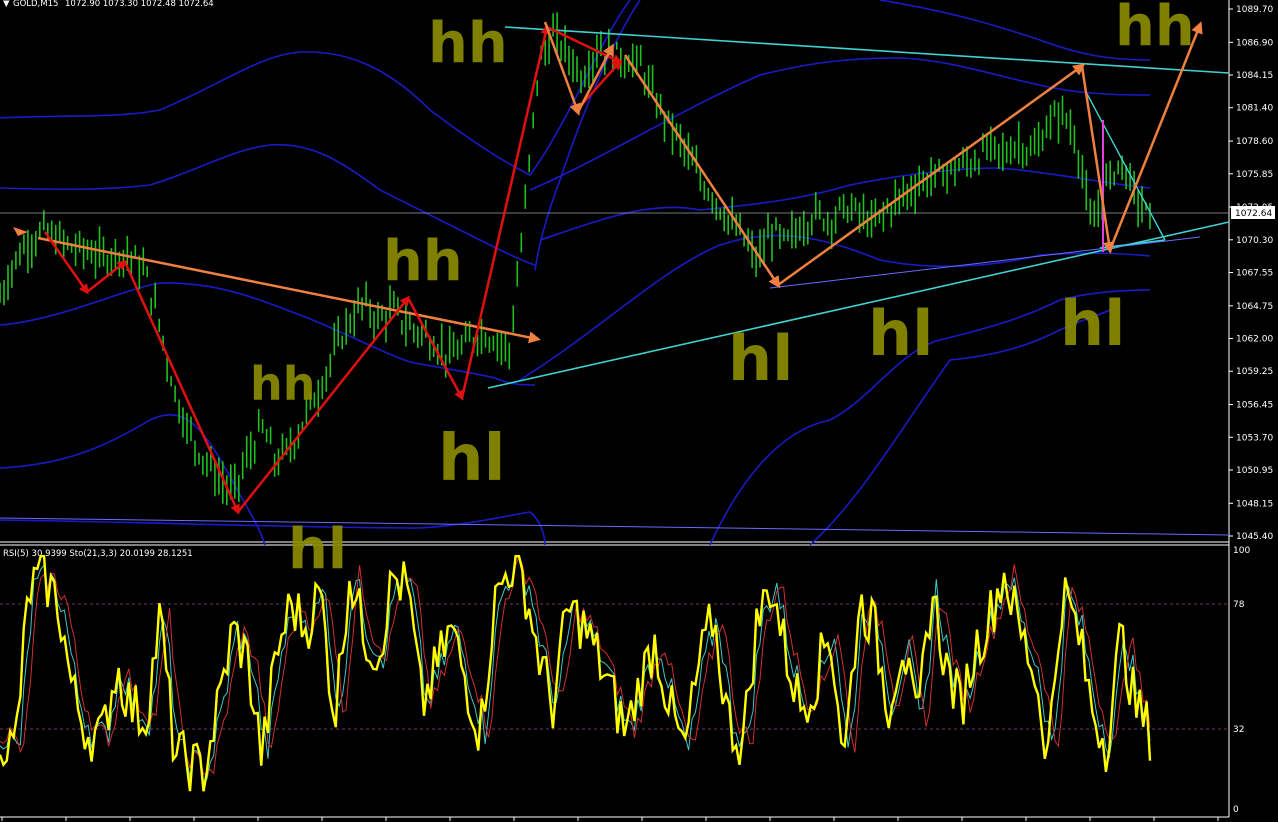 This screenshot has width=1278, height=822. What do you see at coordinates (35, 4) in the screenshot?
I see `chart-header-symbol: GOLD,M15` at bounding box center [35, 4].